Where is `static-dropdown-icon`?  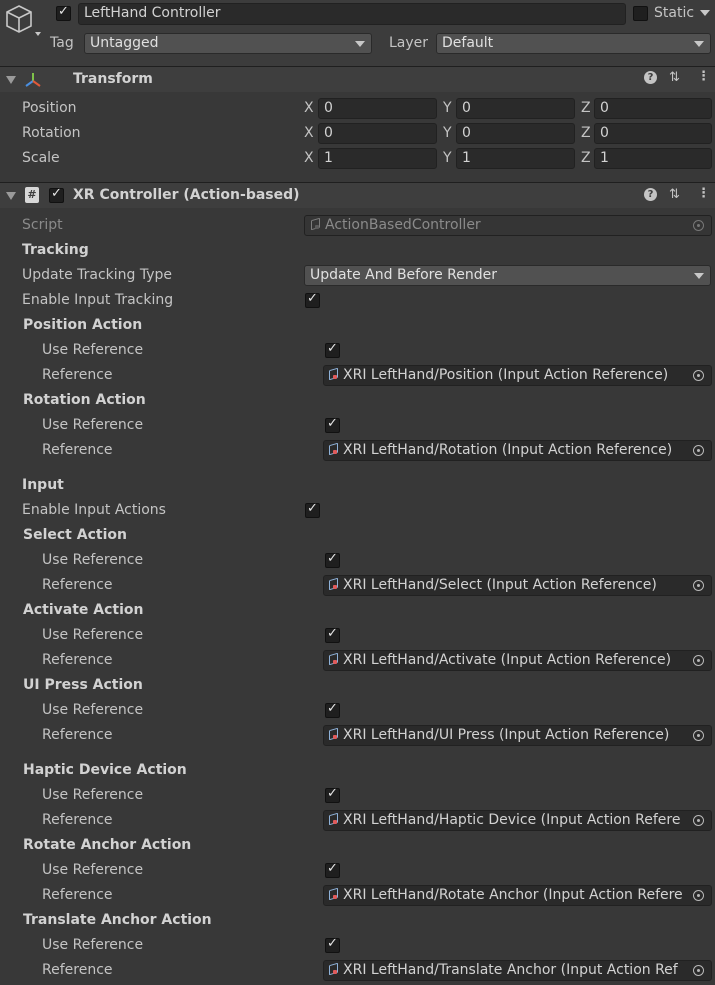
static-dropdown-icon is located at coordinates (705, 13).